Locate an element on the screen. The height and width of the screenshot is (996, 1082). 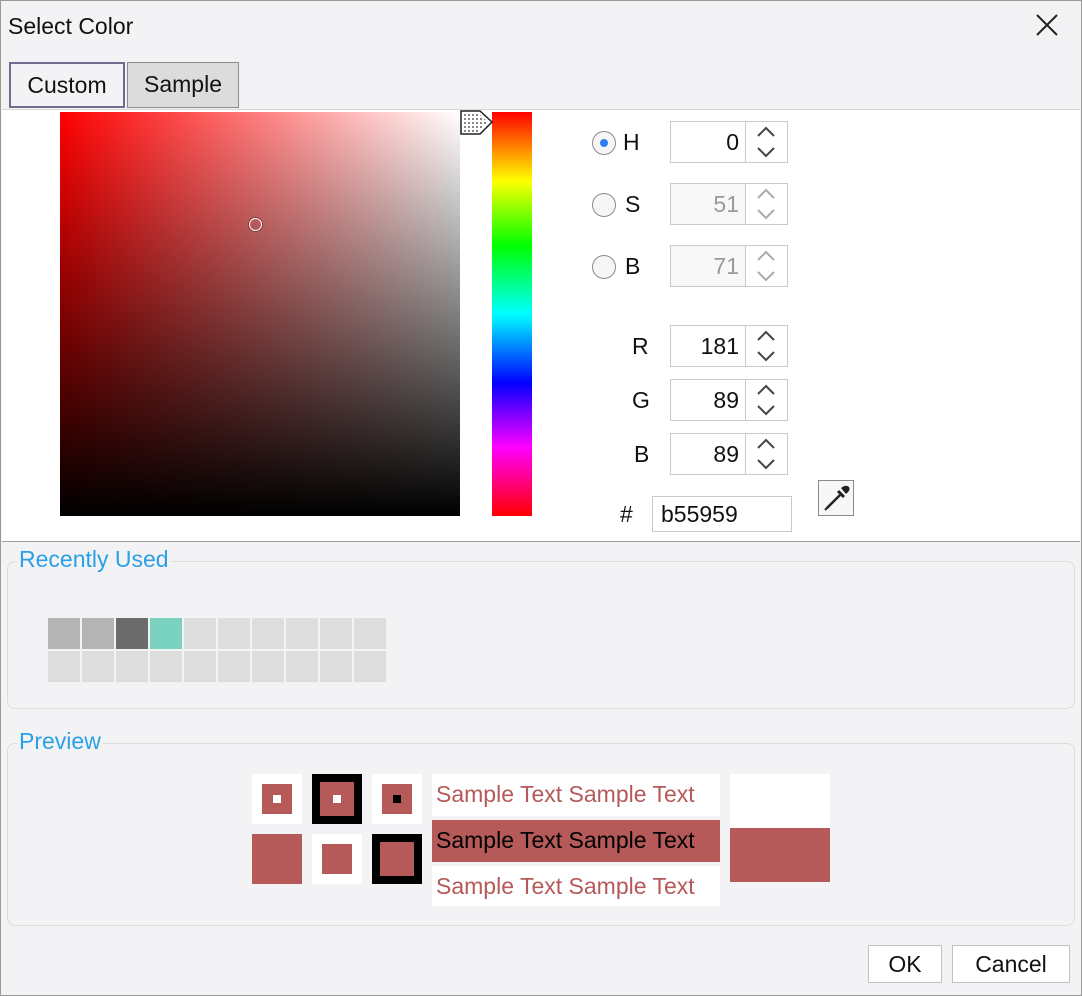
label-g: G is located at coordinates (641, 400).